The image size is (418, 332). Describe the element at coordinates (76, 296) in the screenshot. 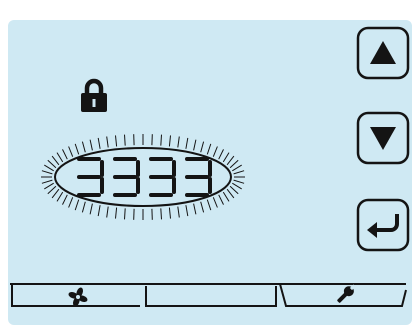

I see `tab-fan` at that location.